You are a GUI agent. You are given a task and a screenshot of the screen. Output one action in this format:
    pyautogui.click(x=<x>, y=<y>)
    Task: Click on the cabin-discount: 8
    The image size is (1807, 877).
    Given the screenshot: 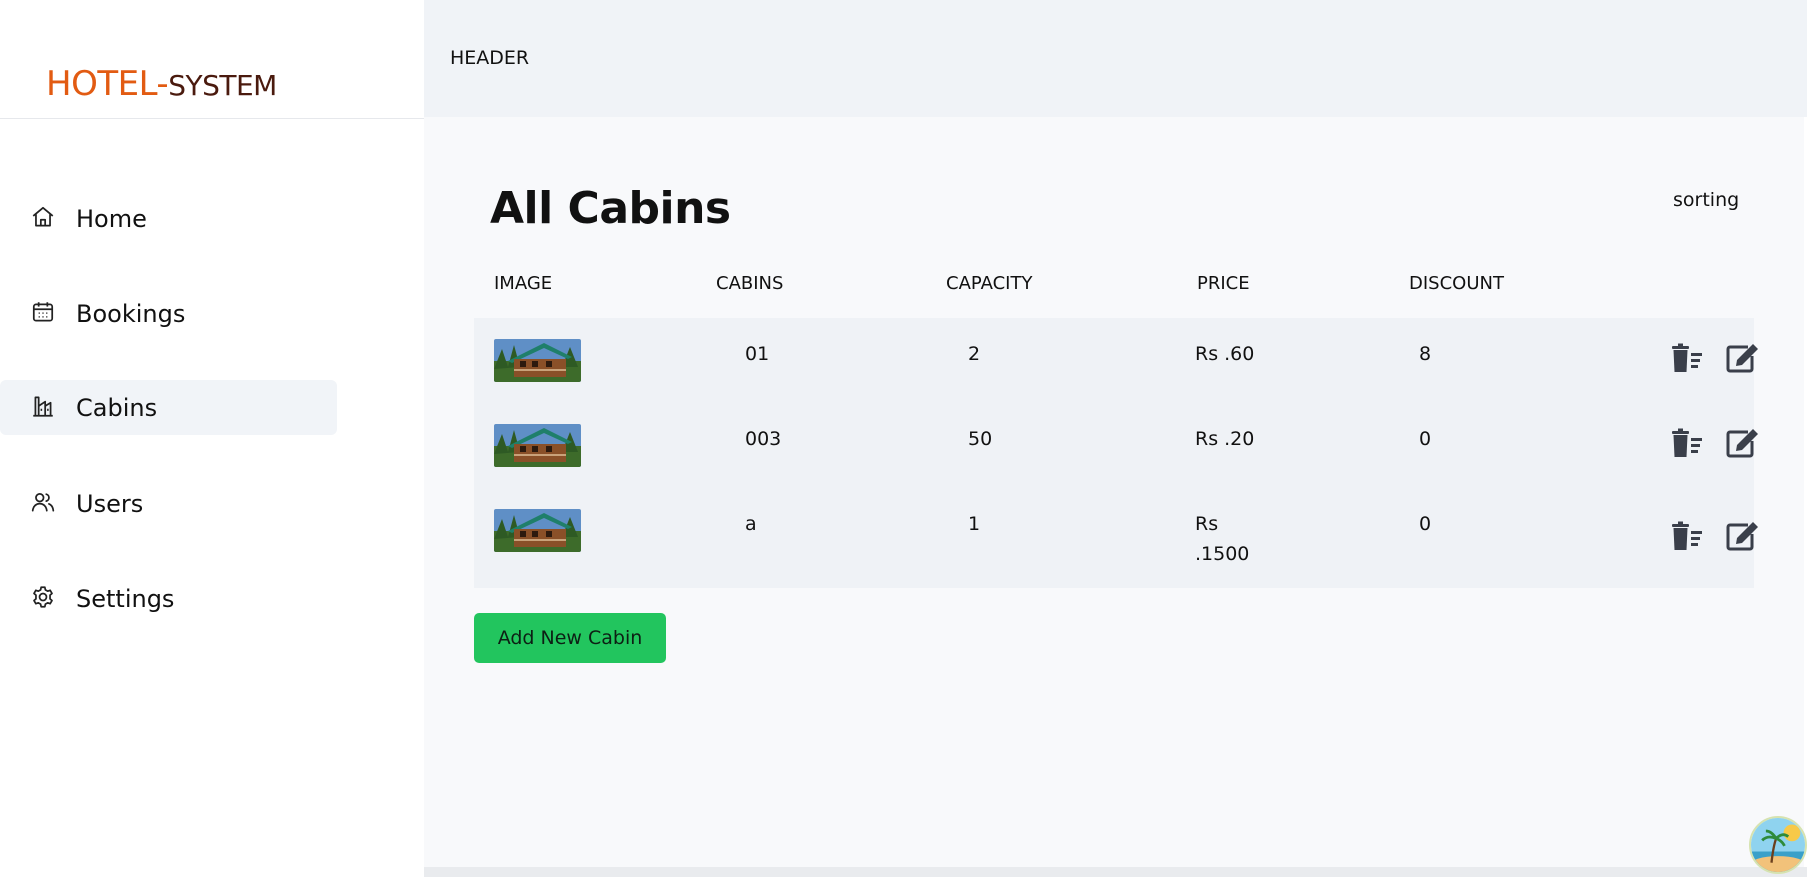 What is the action you would take?
    pyautogui.click(x=1425, y=354)
    